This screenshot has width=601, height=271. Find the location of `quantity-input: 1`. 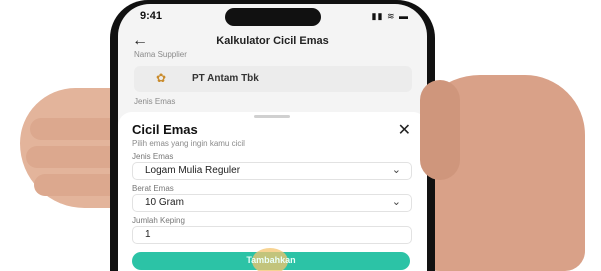

quantity-input: 1 is located at coordinates (272, 235).